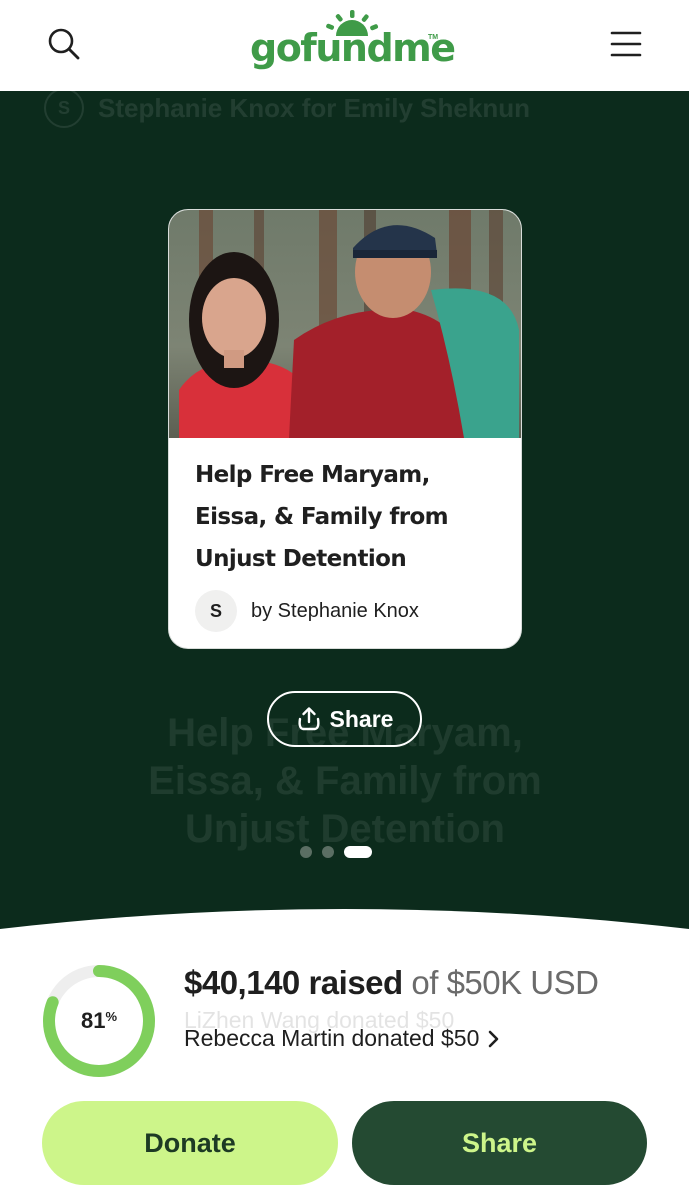 The height and width of the screenshot is (1200, 689). I want to click on share-button: Share, so click(499, 1143).